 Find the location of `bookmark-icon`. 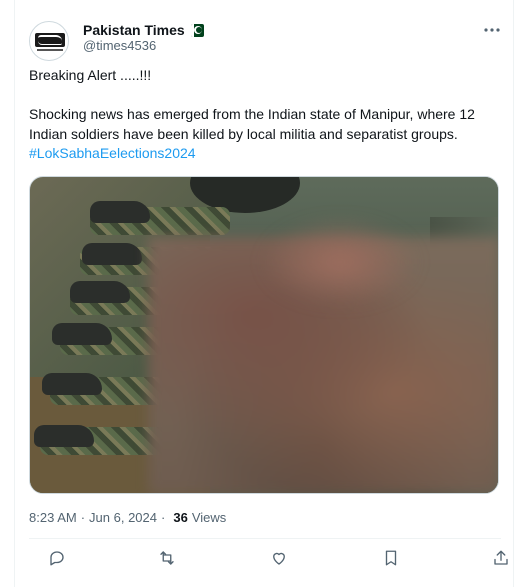

bookmark-icon is located at coordinates (391, 558).